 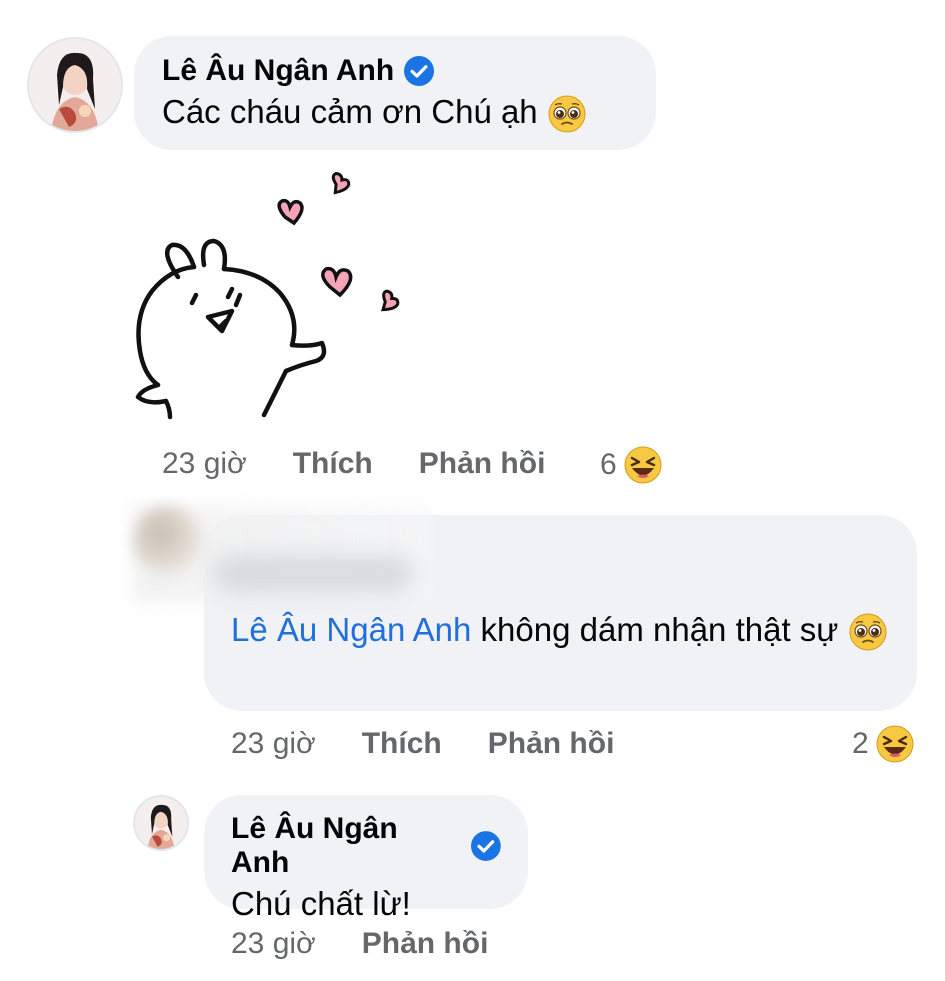 I want to click on author-name-redacted, so click(x=313, y=574).